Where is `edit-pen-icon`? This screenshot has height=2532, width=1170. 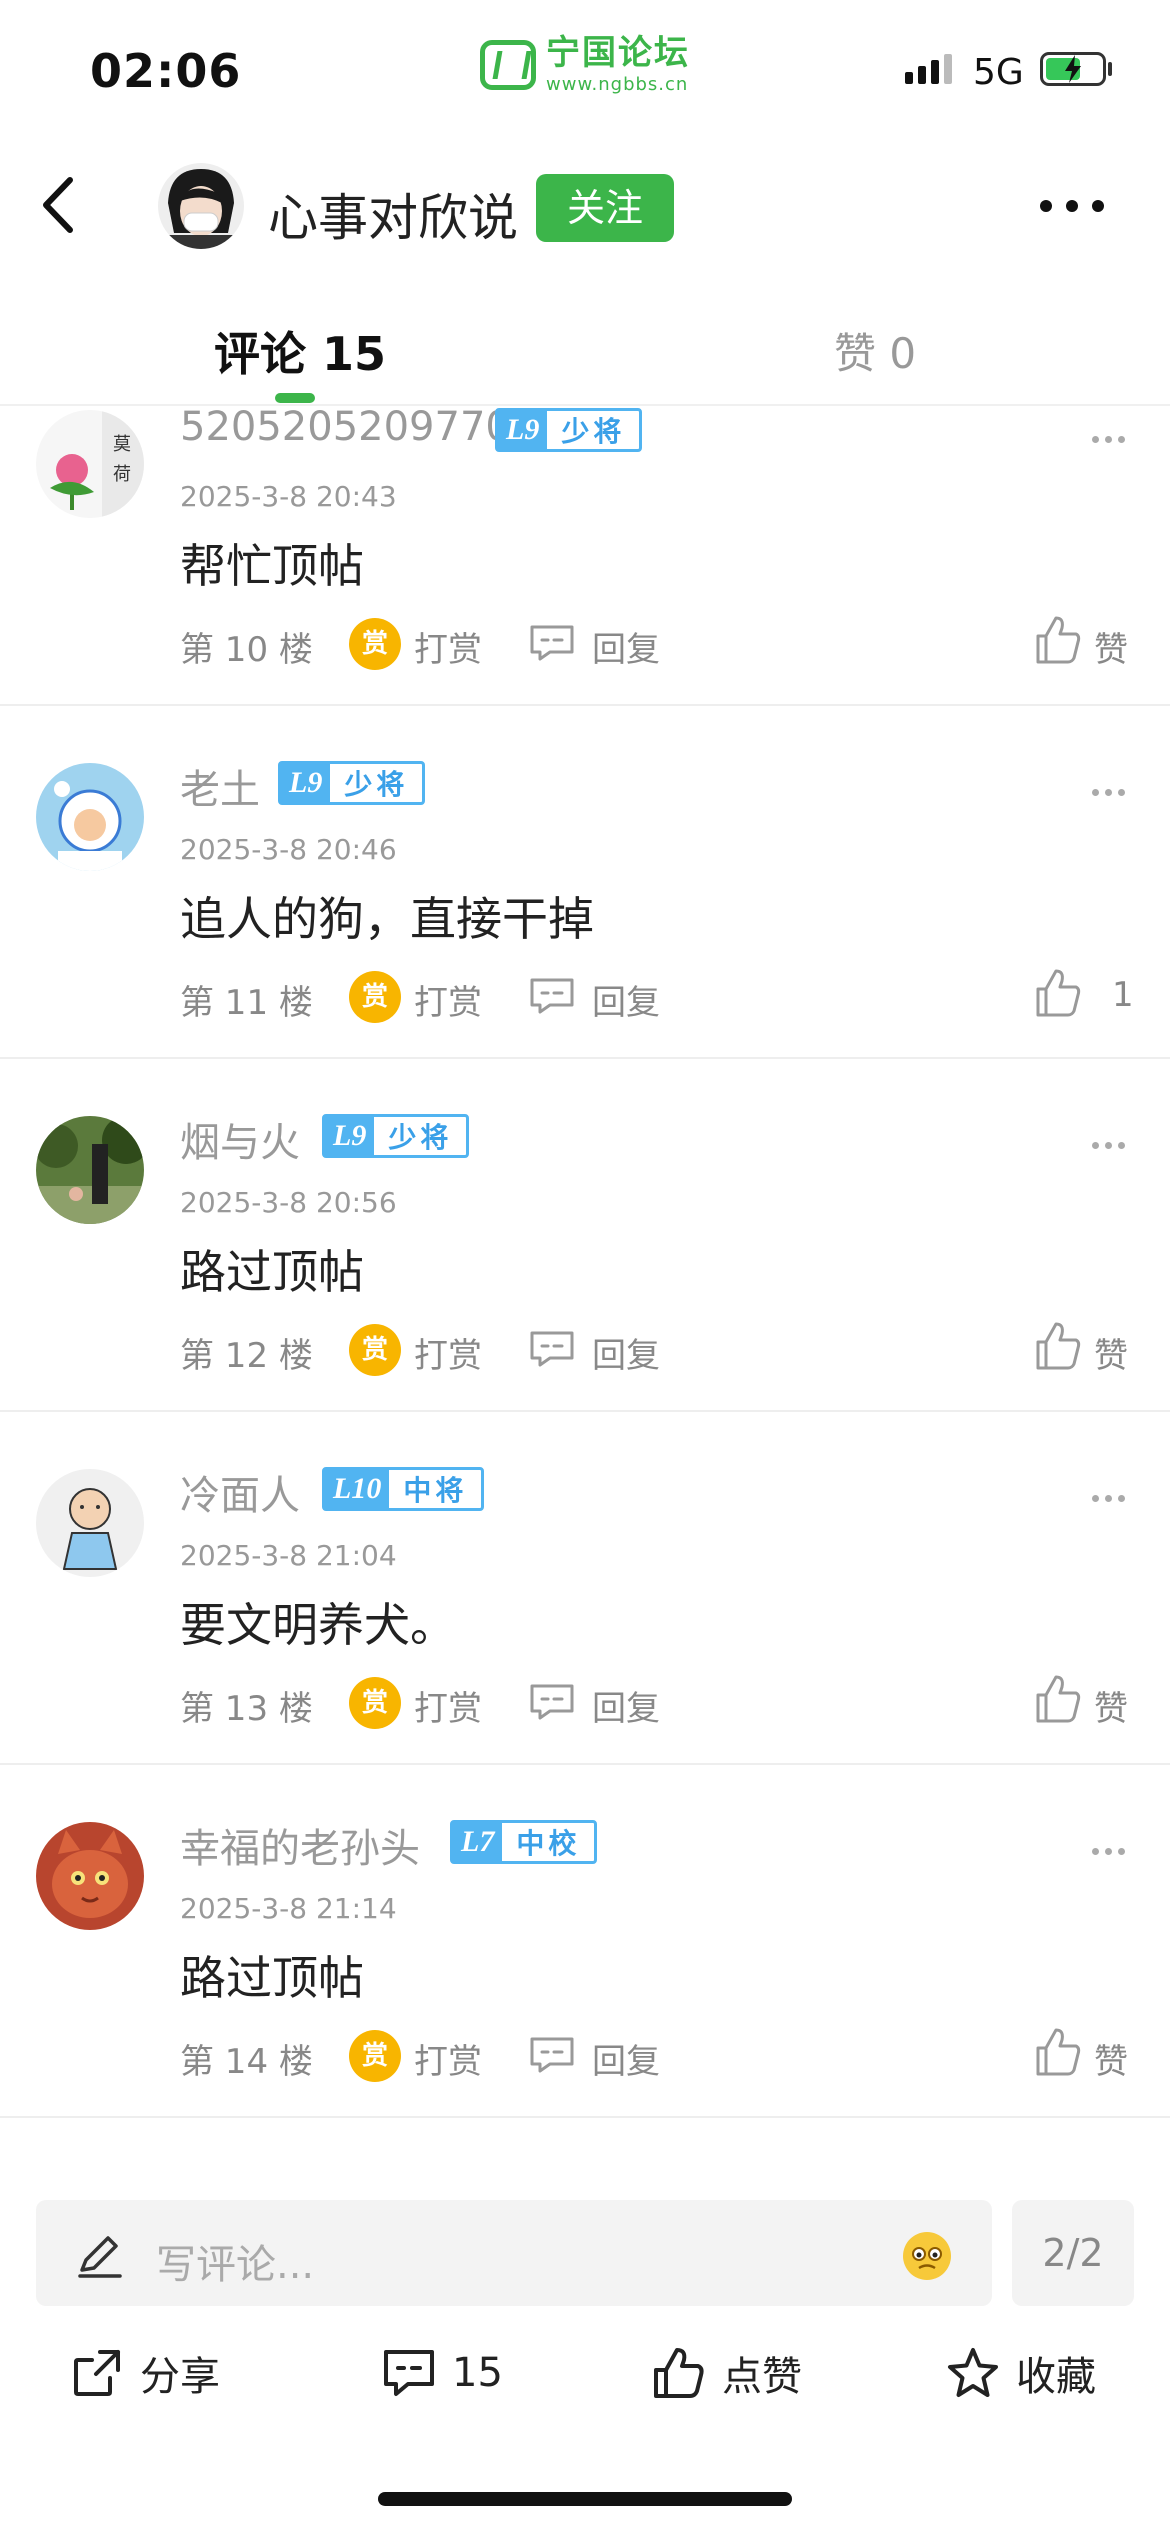 edit-pen-icon is located at coordinates (100, 2257).